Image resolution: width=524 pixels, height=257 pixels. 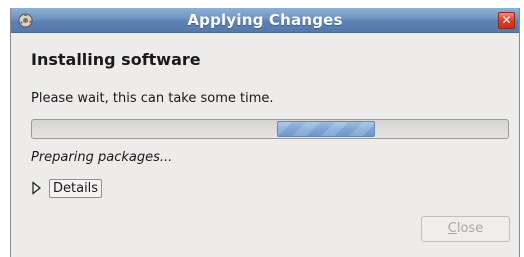 I want to click on close-button: Close, so click(x=465, y=229).